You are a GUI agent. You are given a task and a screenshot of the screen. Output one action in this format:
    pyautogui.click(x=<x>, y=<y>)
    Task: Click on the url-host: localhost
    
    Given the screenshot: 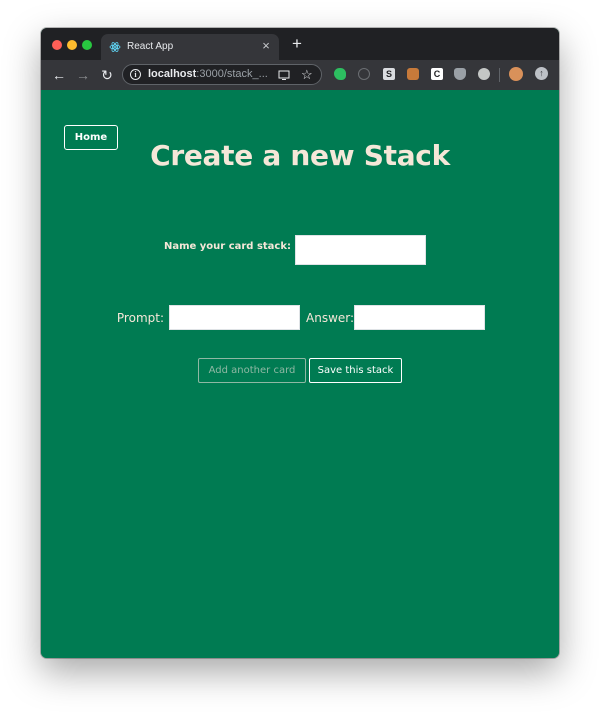 What is the action you would take?
    pyautogui.click(x=172, y=74)
    